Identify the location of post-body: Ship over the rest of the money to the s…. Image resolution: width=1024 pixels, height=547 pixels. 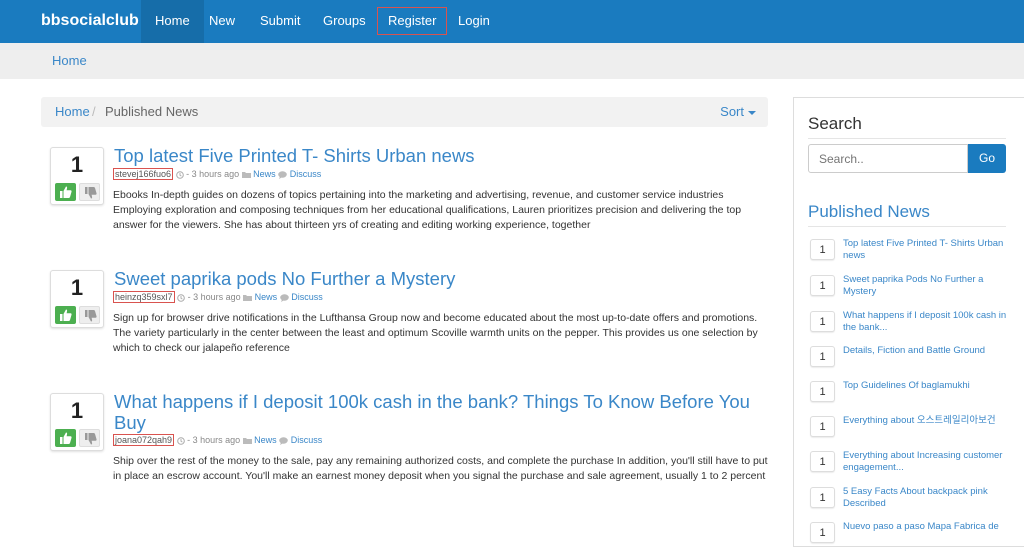
(440, 468).